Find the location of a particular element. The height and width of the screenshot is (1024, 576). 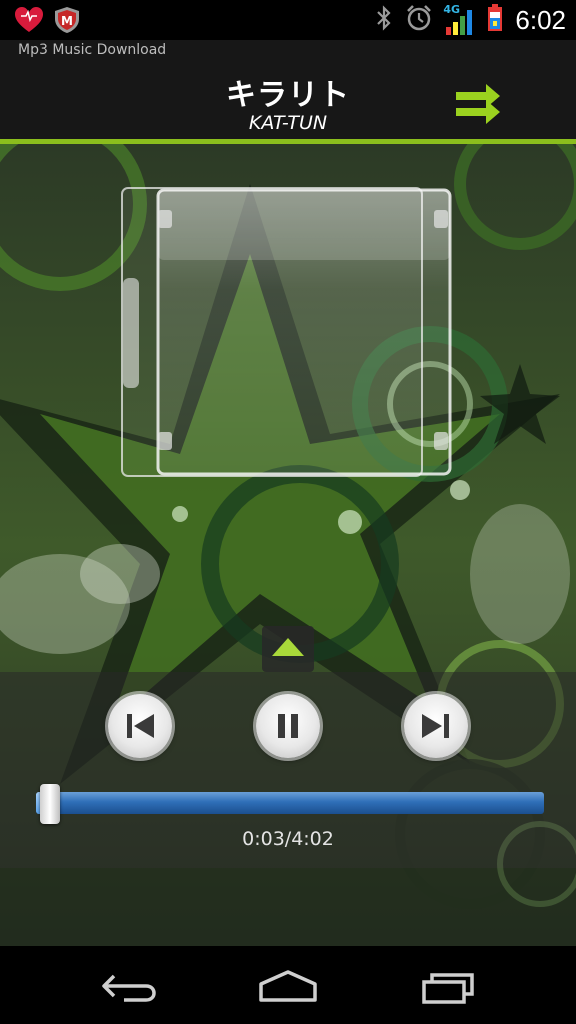

seek-bar is located at coordinates (290, 803).